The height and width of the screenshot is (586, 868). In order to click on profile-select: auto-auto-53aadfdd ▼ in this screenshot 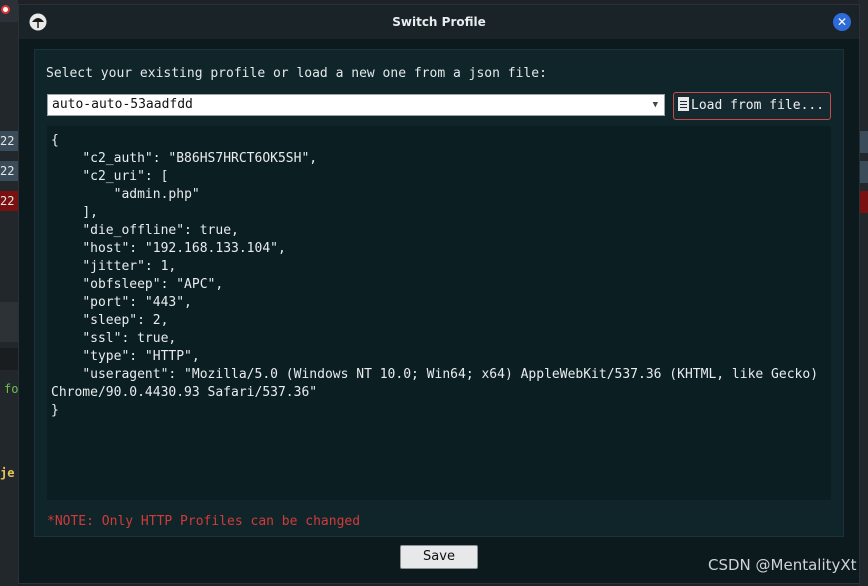, I will do `click(356, 105)`.